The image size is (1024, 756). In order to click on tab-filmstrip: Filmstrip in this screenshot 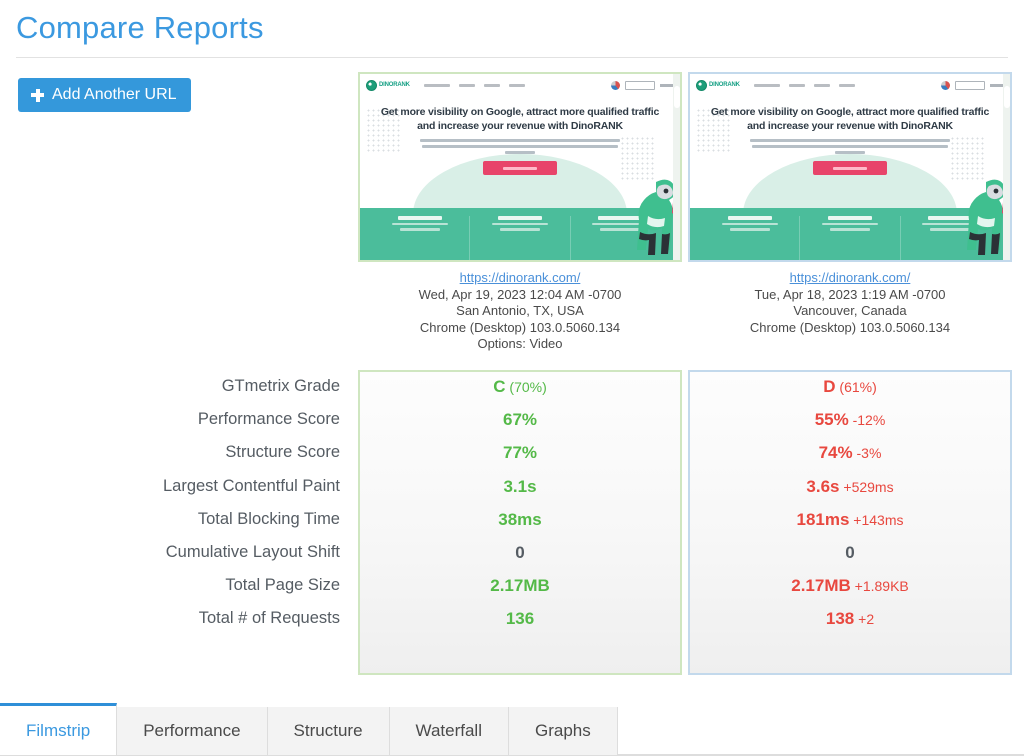, I will do `click(59, 729)`.